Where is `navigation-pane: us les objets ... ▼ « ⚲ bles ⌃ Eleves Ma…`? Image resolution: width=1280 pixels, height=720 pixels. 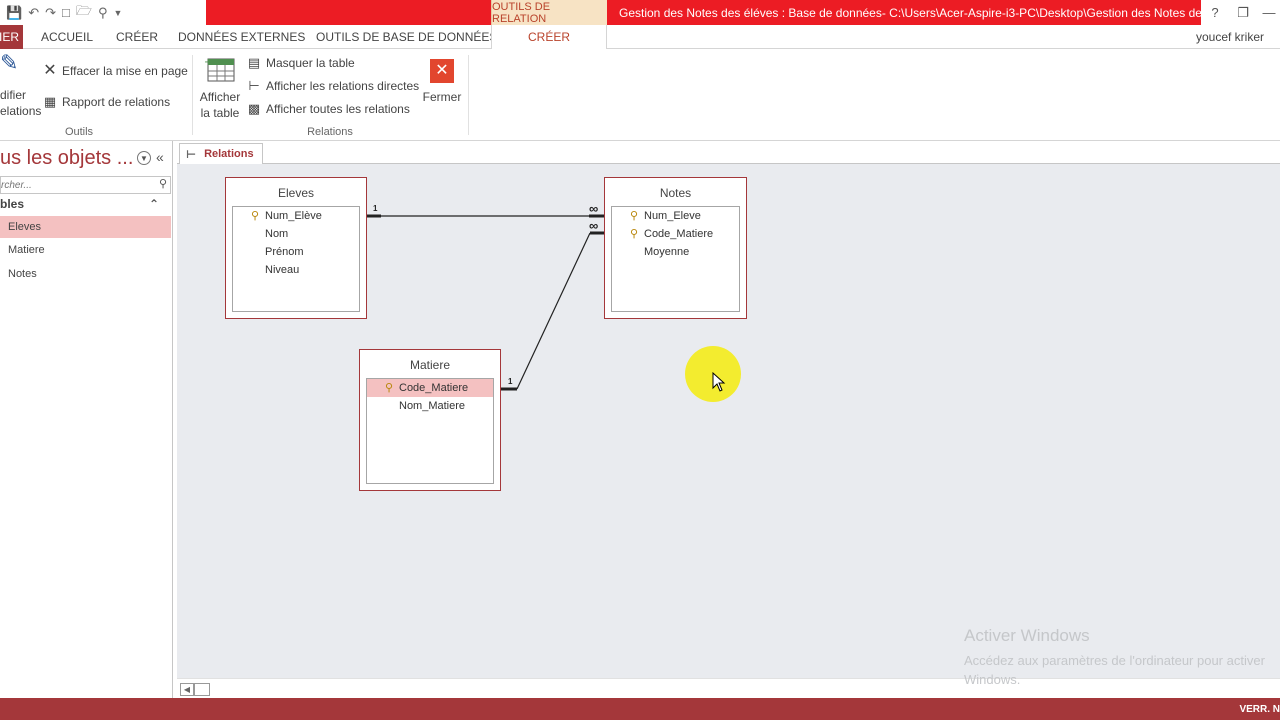 navigation-pane: us les objets ... ▼ « ⚲ bles ⌃ Eleves Ma… is located at coordinates (86, 419).